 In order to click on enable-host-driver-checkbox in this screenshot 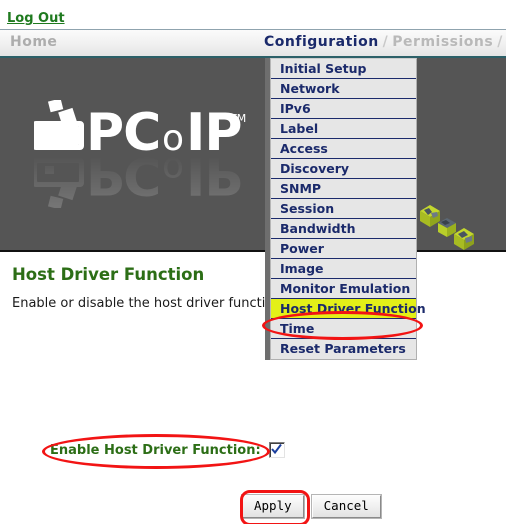, I will do `click(276, 450)`.